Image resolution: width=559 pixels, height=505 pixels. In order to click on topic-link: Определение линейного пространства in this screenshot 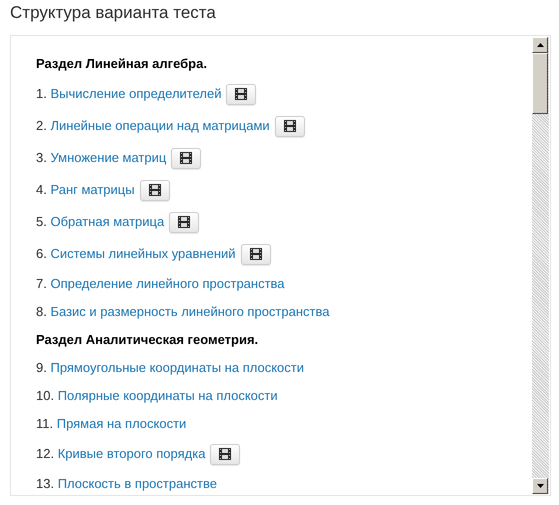, I will do `click(167, 284)`.